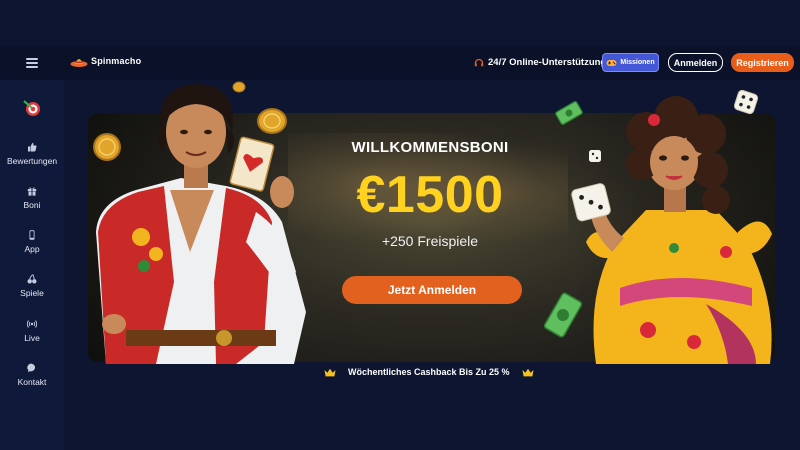 This screenshot has height=450, width=800. I want to click on sidebar-item-bonuses: Boni, so click(32, 198).